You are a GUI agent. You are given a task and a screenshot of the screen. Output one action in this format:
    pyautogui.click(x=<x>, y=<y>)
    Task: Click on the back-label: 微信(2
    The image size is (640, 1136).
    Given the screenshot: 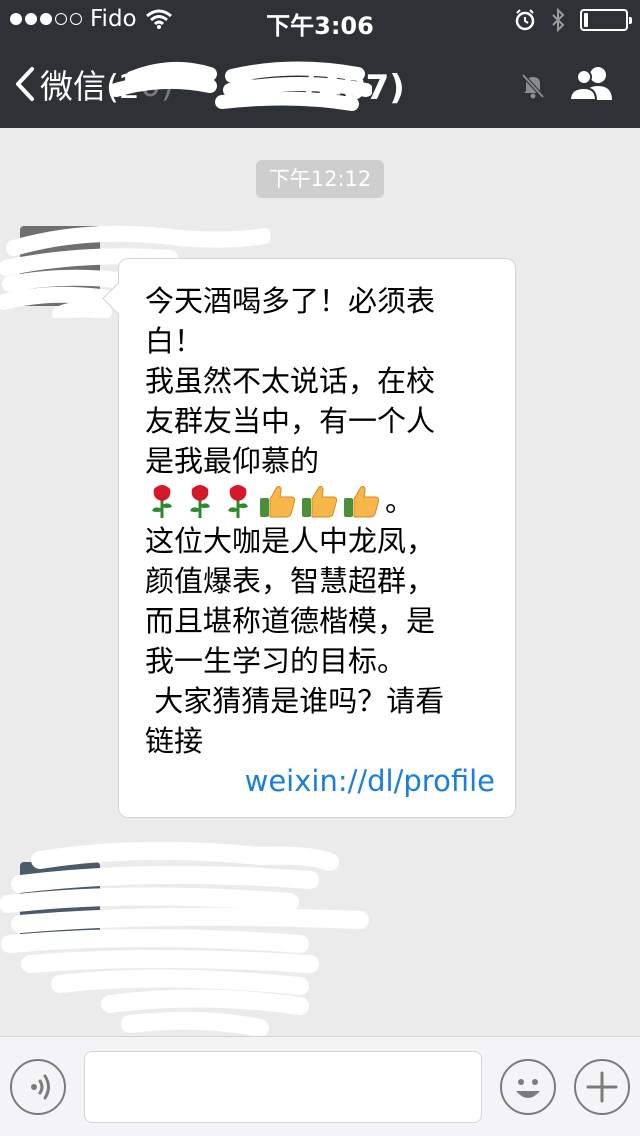 What is the action you would take?
    pyautogui.click(x=90, y=86)
    